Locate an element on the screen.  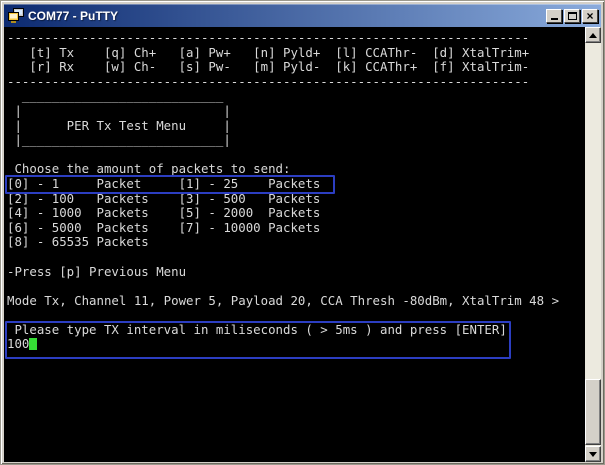
scroll-up-button is located at coordinates (593, 35).